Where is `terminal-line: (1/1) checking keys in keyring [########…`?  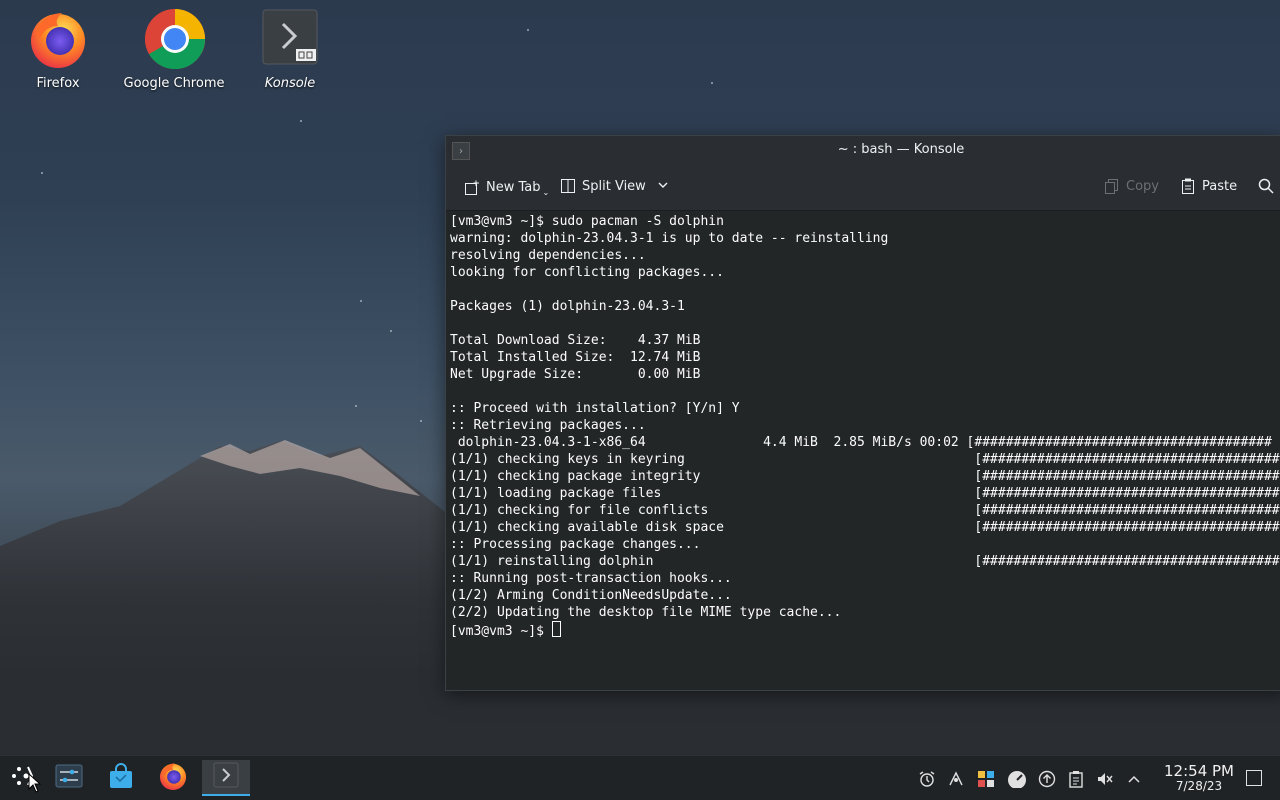 terminal-line: (1/1) checking keys in keyring [########… is located at coordinates (865, 459).